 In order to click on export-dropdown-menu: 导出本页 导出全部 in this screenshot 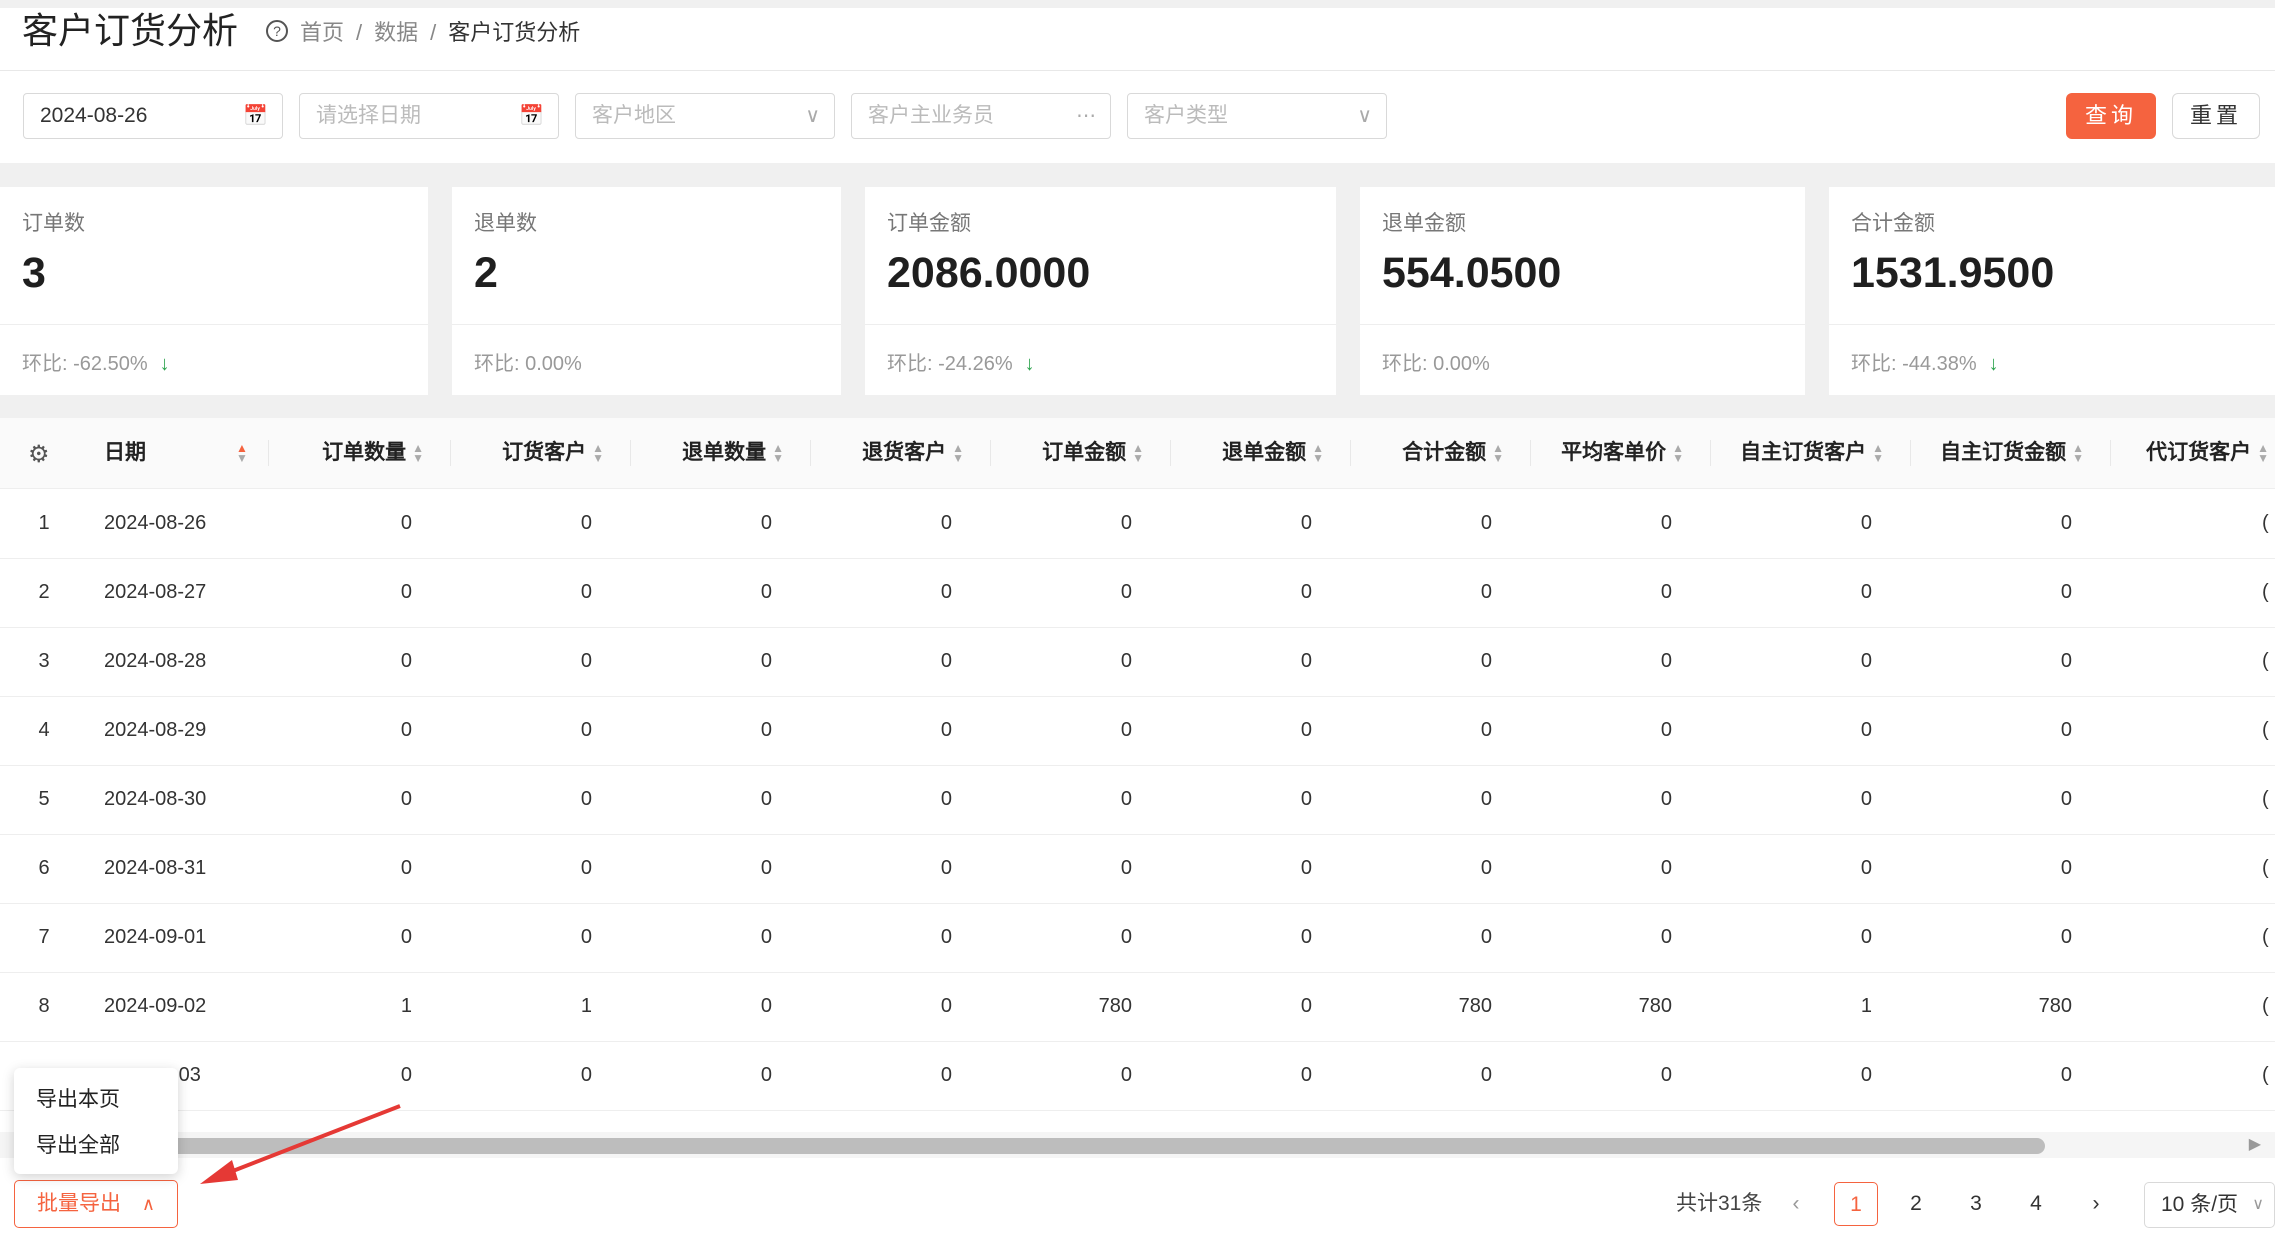, I will do `click(96, 1121)`.